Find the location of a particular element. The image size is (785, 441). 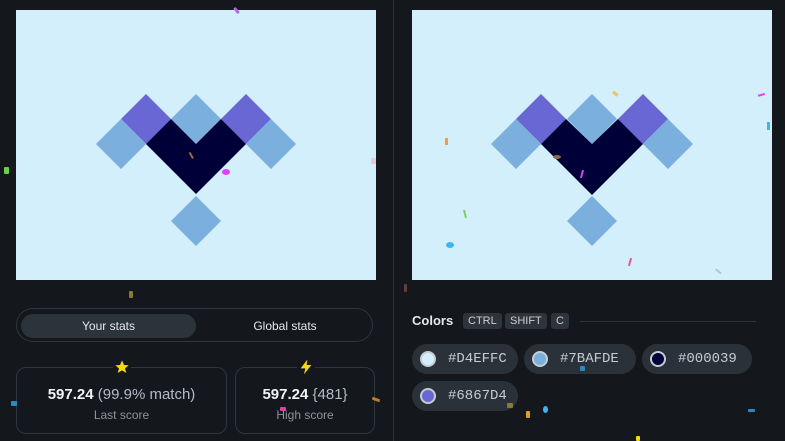

high-score-card: 597.24 {481} High score is located at coordinates (305, 396).